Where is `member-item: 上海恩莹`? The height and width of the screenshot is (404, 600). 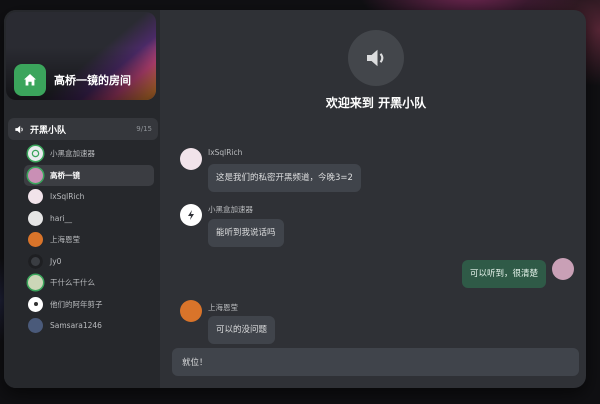 member-item: 上海恩莹 is located at coordinates (89, 240).